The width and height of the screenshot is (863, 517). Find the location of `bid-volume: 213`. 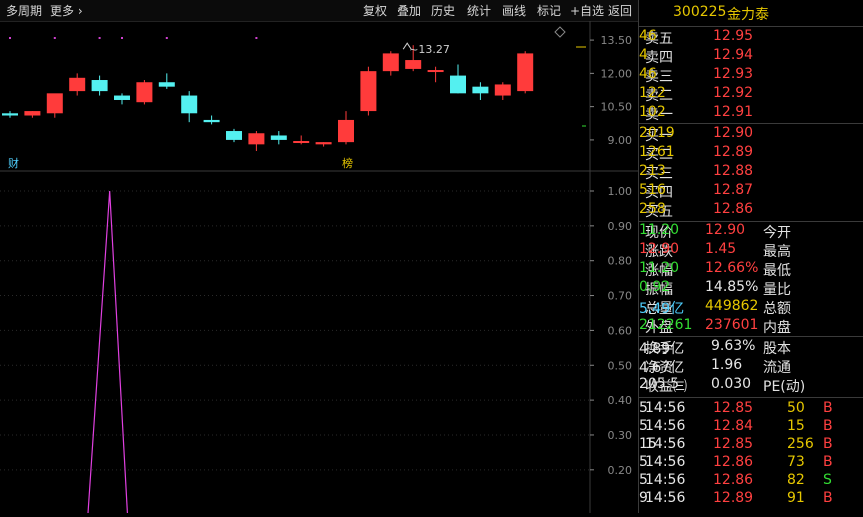

bid-volume: 213 is located at coordinates (652, 171).